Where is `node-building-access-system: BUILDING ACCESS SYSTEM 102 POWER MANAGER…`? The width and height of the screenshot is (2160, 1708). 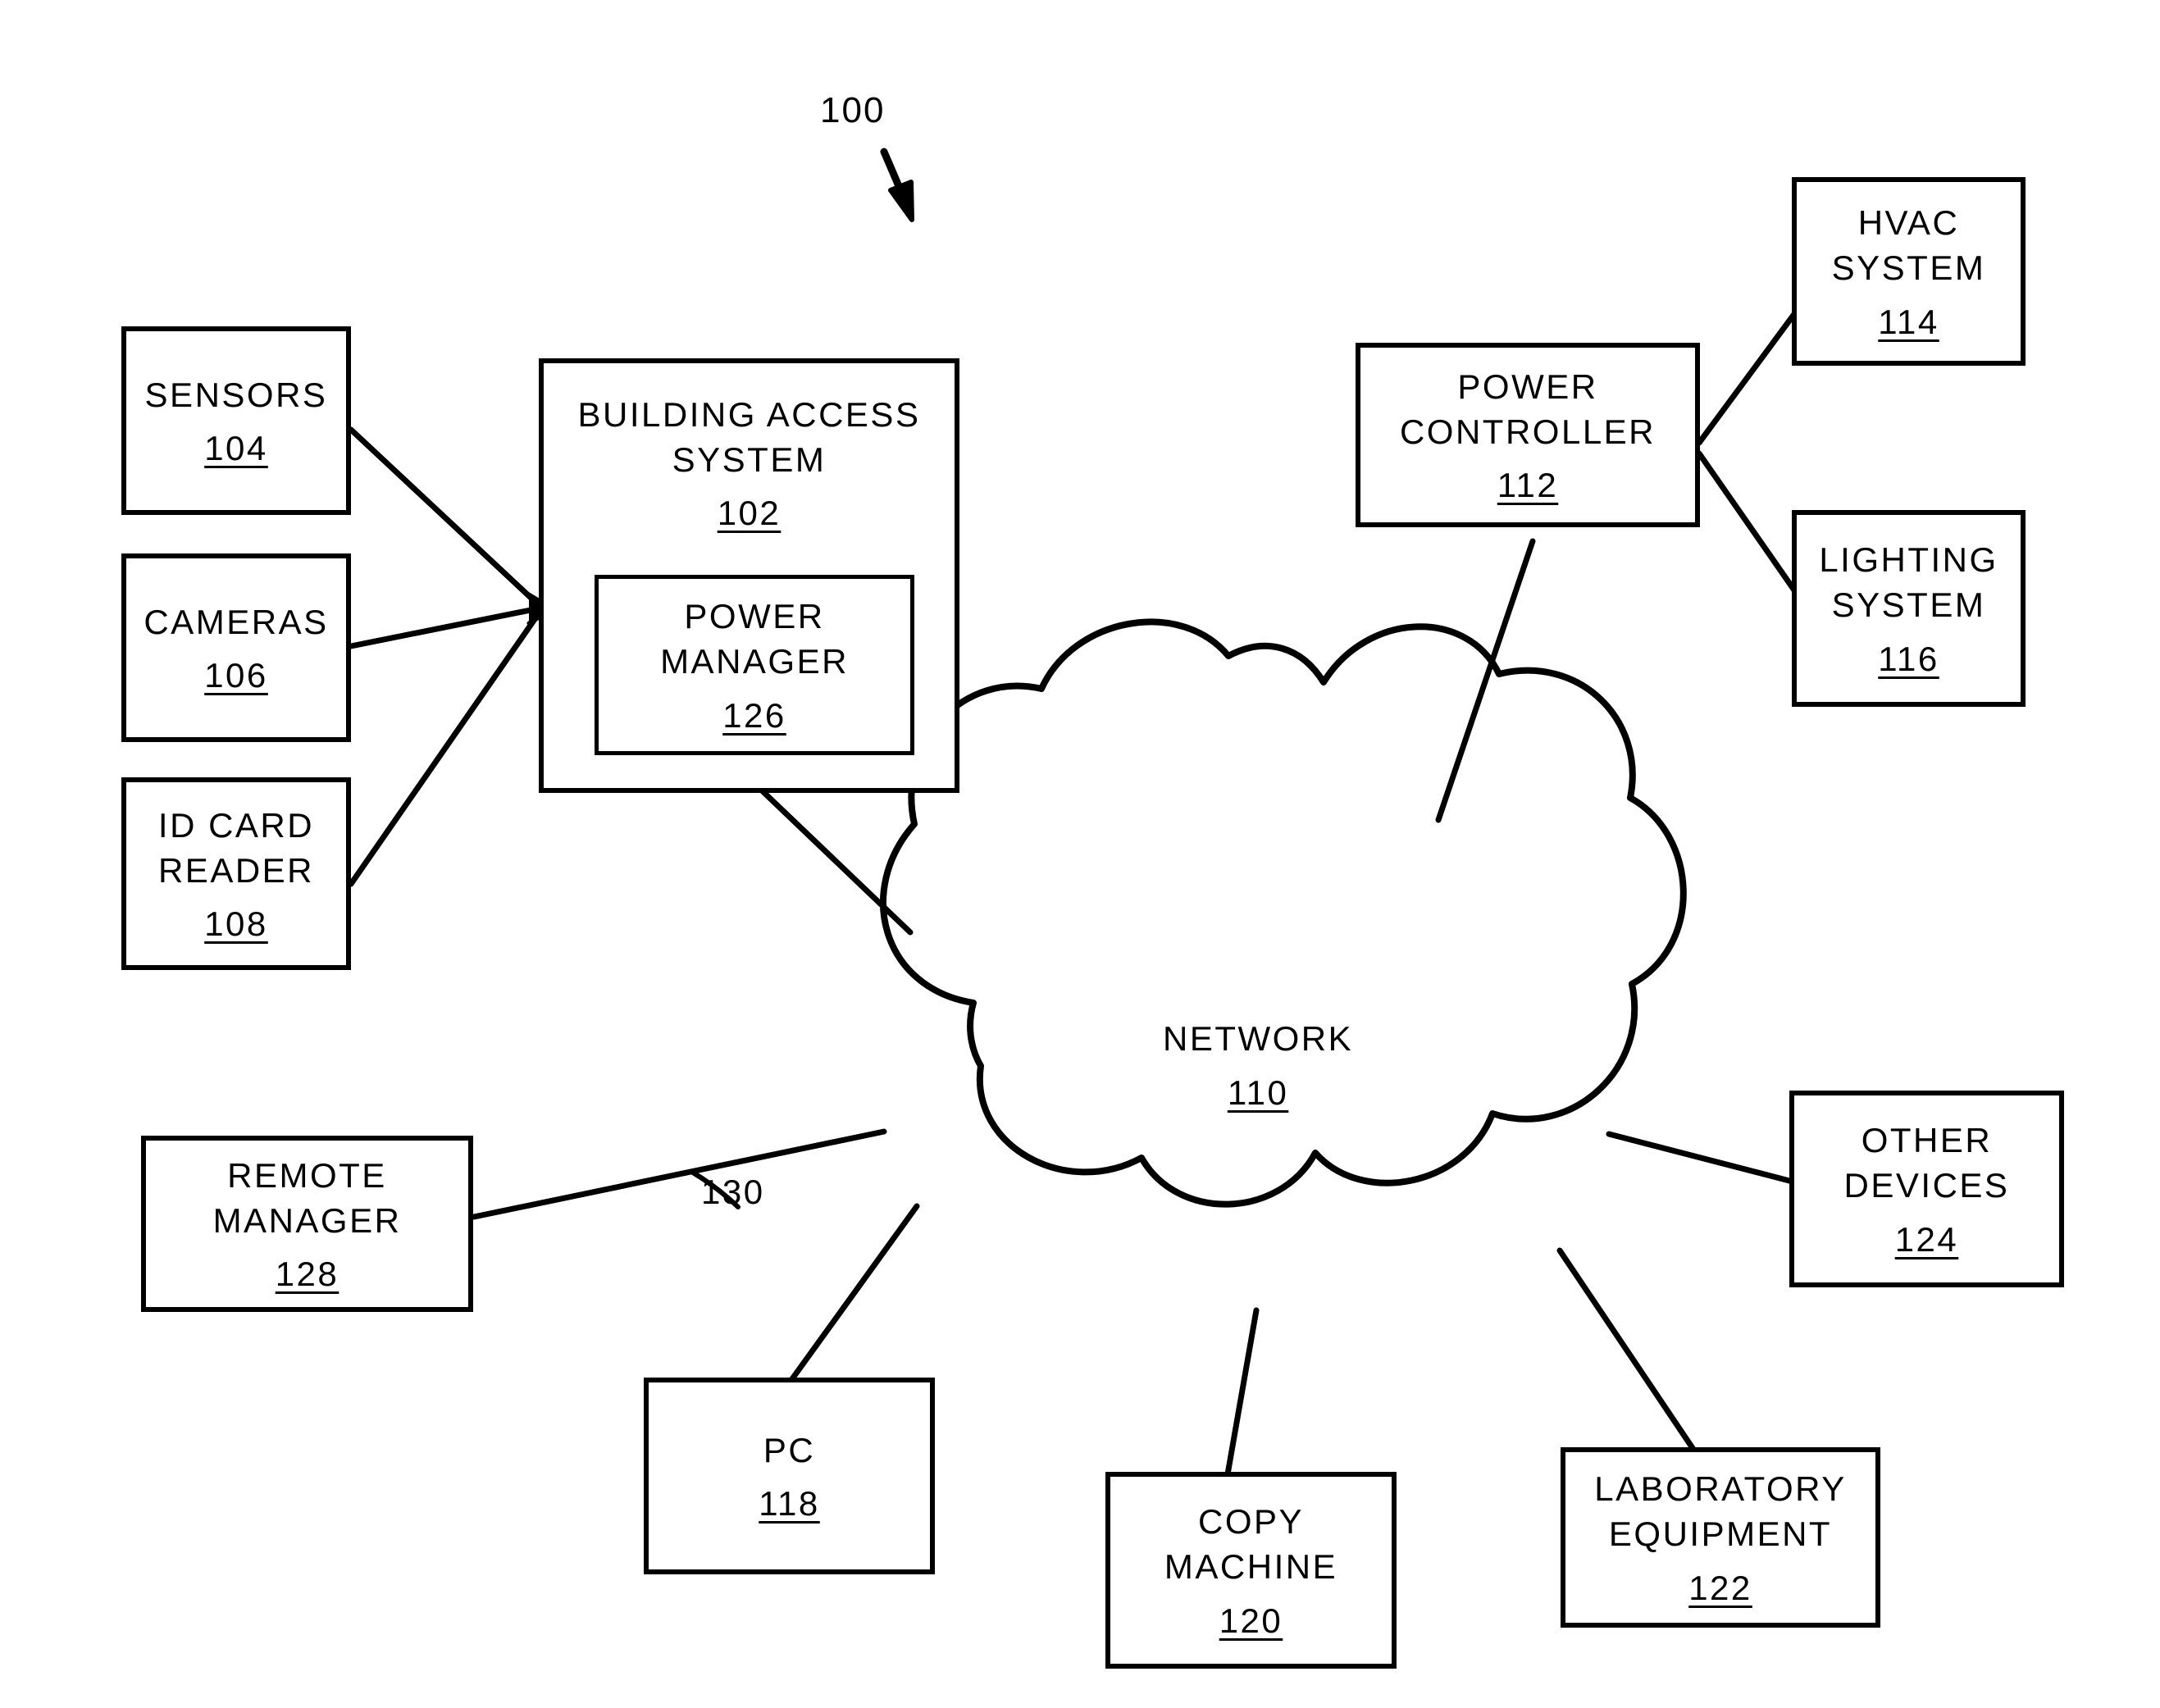
node-building-access-system: BUILDING ACCESS SYSTEM 102 POWER MANAGER… is located at coordinates (749, 575).